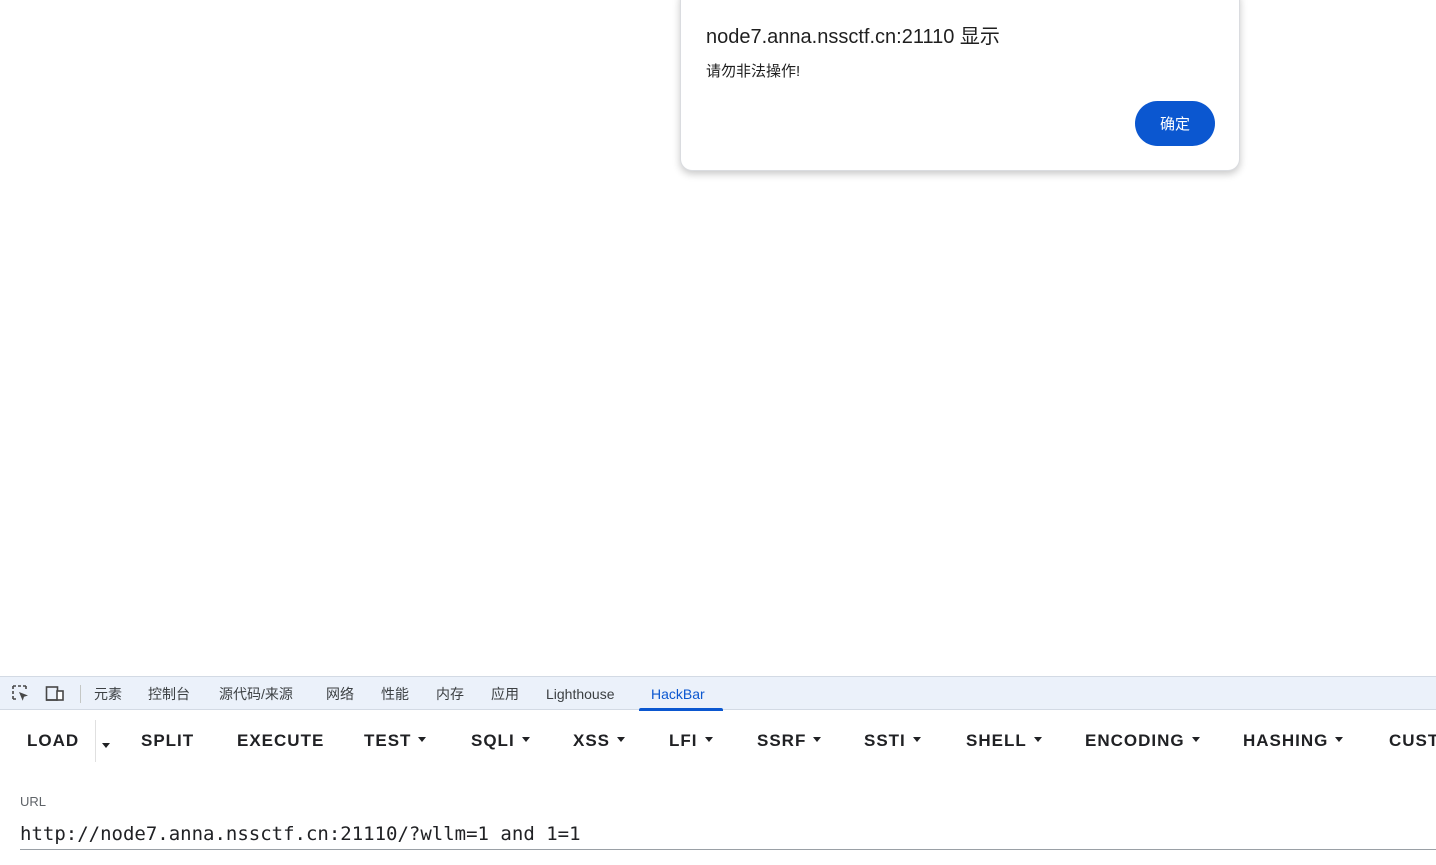 This screenshot has height=865, width=1436. I want to click on sqli-menu-button: SQLI, so click(500, 741).